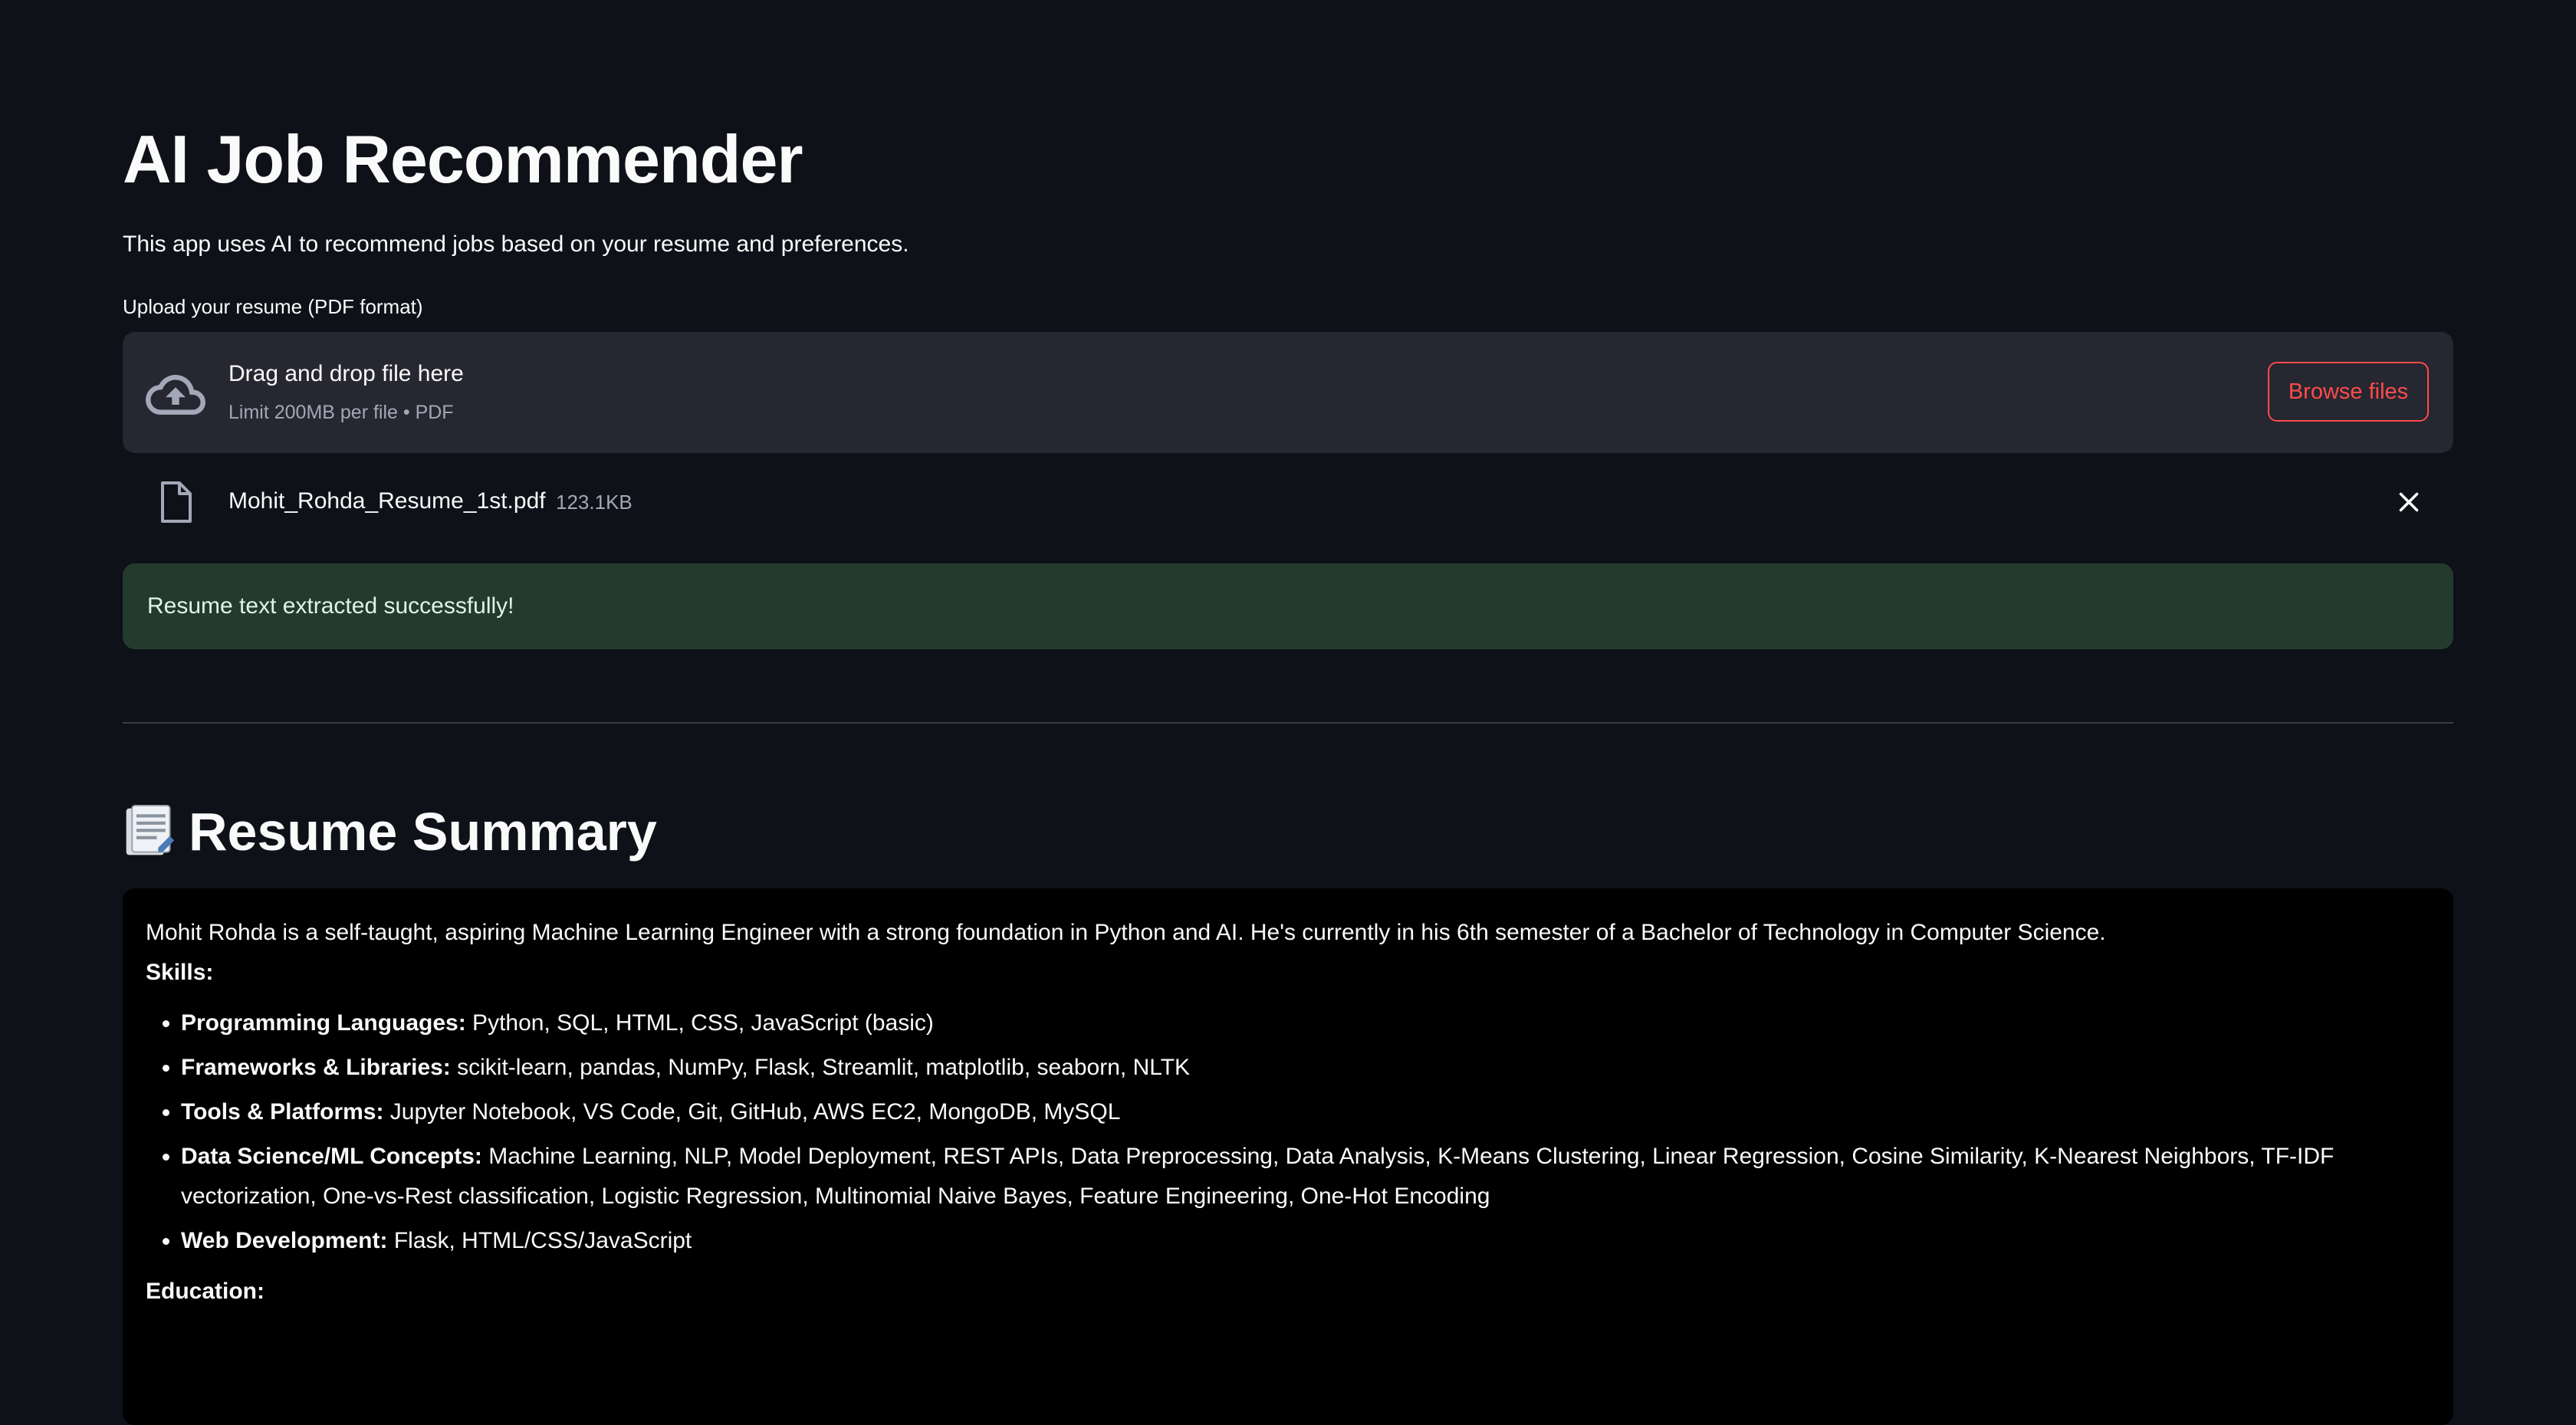 This screenshot has height=1425, width=2576. I want to click on education-label: Education:, so click(205, 1291).